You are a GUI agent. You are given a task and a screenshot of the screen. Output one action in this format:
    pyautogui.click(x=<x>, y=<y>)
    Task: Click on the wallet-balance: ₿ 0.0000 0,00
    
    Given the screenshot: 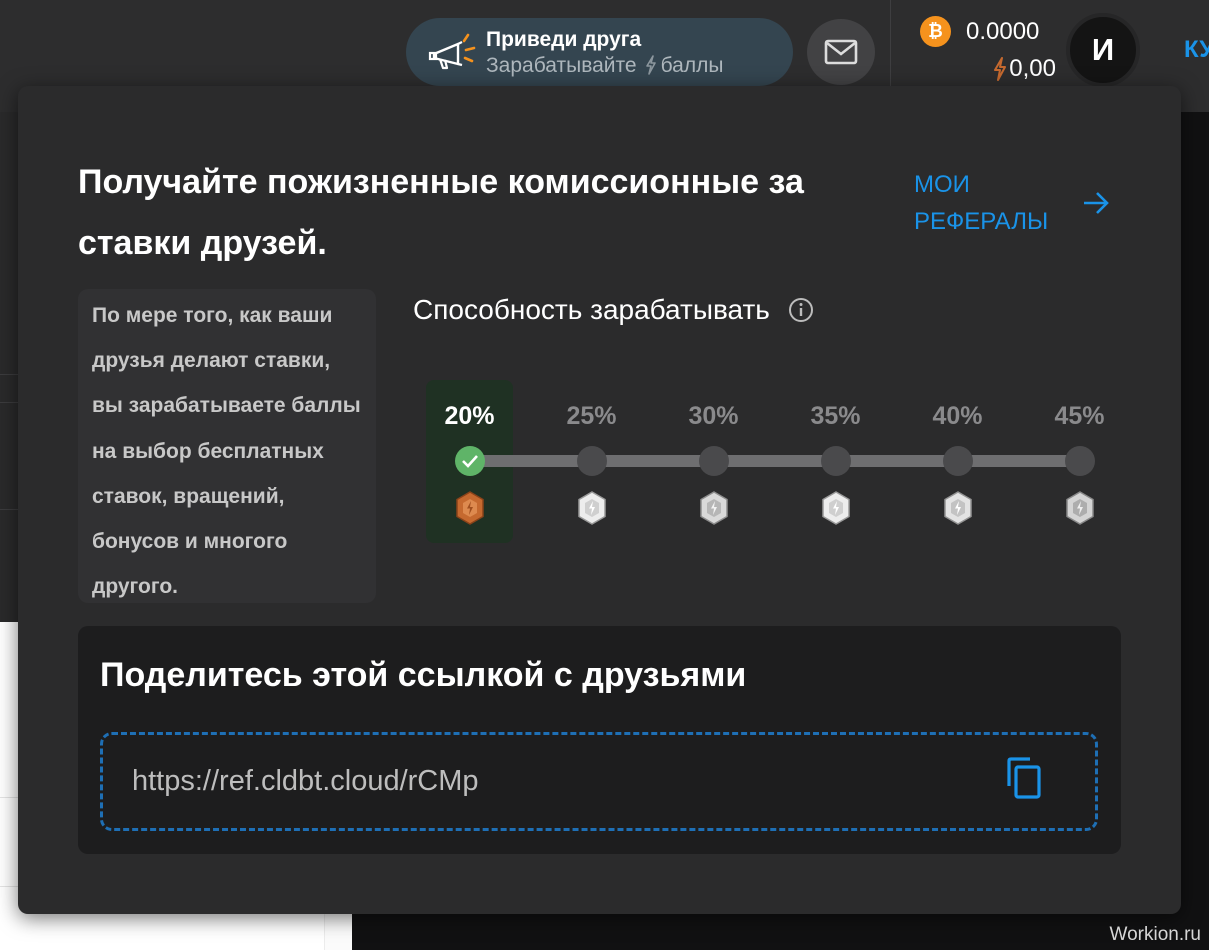 What is the action you would take?
    pyautogui.click(x=988, y=51)
    